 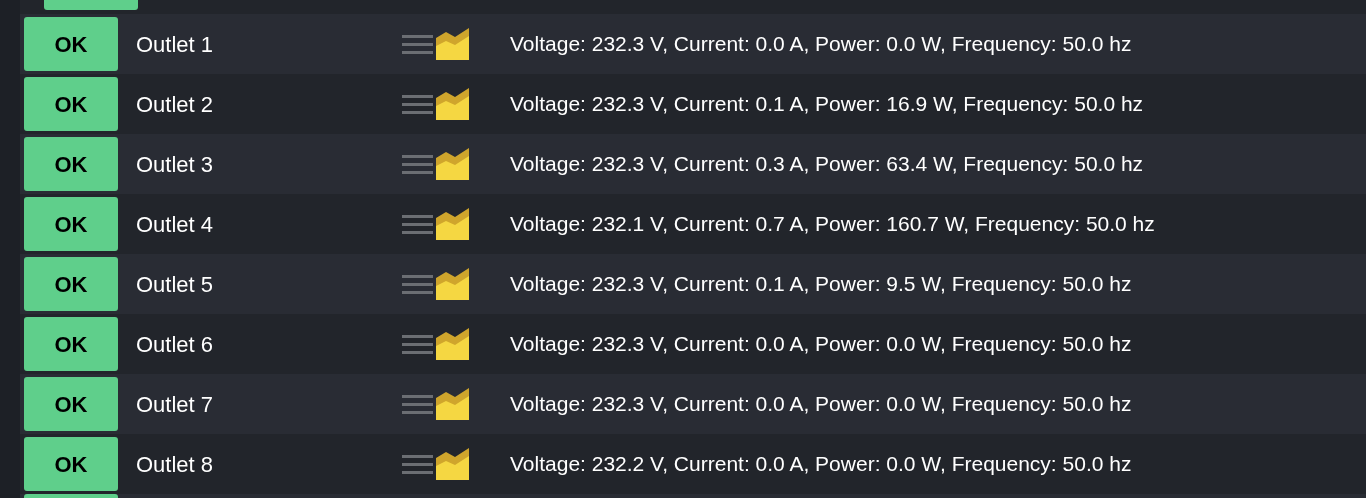 I want to click on outlet-reading: Voltage: 232.3 V, Current: 0.1 A, Power: 16.9 W, Frequency: 50.0 hz, so click(x=827, y=104).